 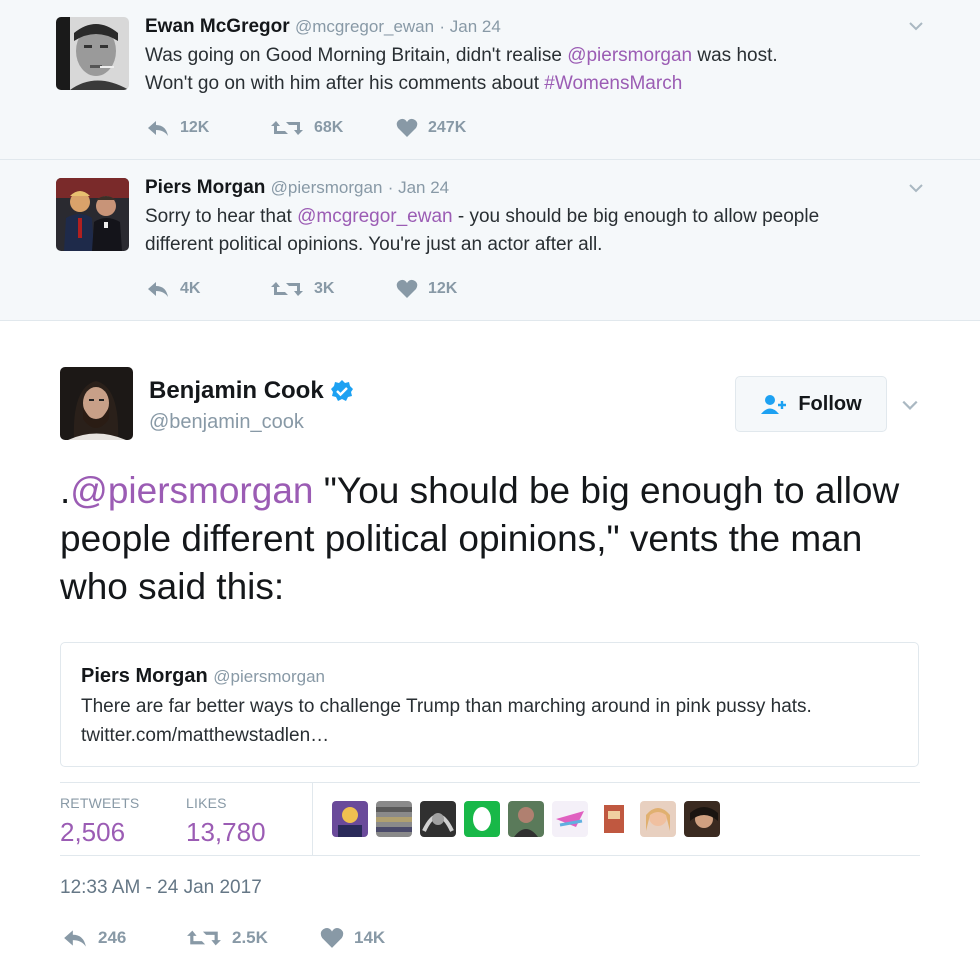 What do you see at coordinates (253, 938) in the screenshot?
I see `retweet-button: 2.5K` at bounding box center [253, 938].